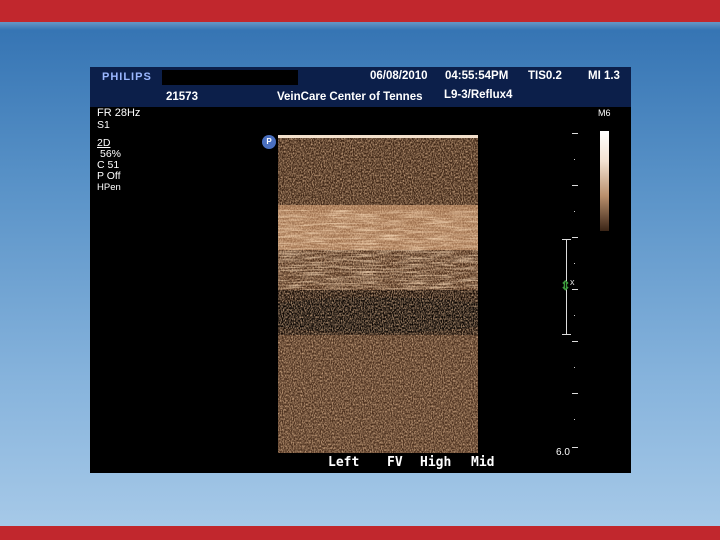 The height and width of the screenshot is (540, 720). I want to click on harmonic-mode: HPen, so click(109, 187).